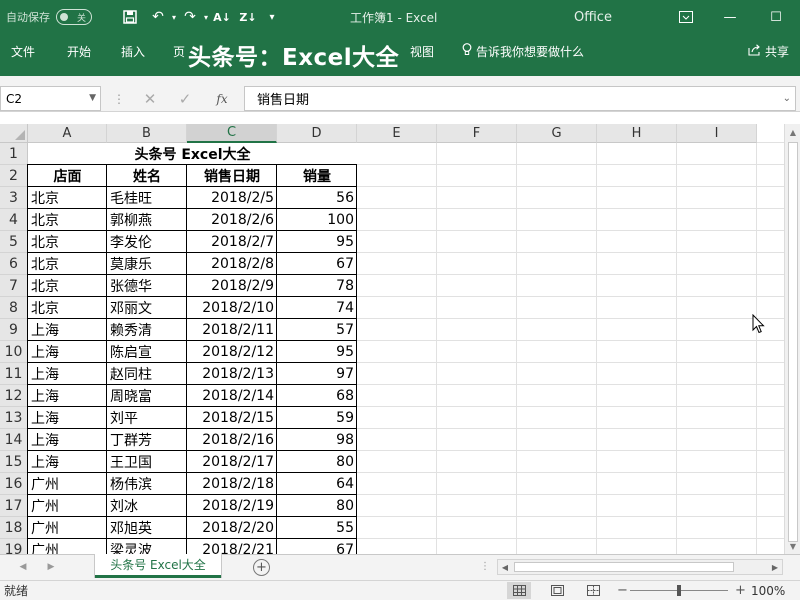 This screenshot has width=800, height=600. I want to click on table-cell: 毛桂旺, so click(147, 198).